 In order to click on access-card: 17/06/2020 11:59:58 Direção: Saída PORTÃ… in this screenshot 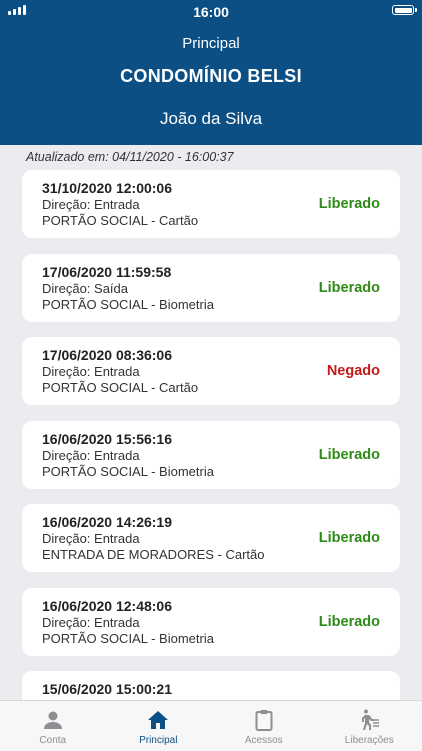, I will do `click(211, 288)`.